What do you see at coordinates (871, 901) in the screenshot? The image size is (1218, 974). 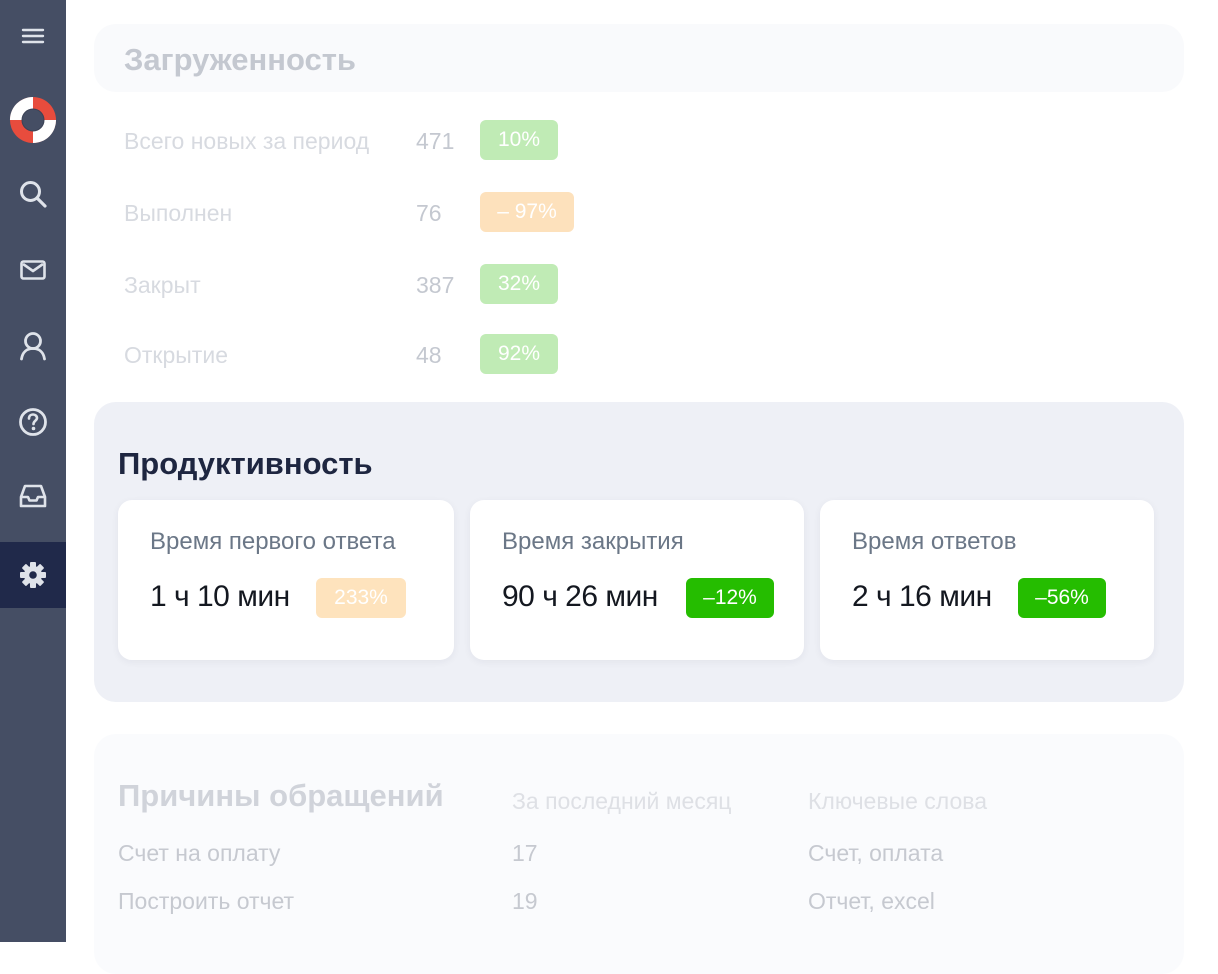 I see `reason-keywords: Отчет, excel` at bounding box center [871, 901].